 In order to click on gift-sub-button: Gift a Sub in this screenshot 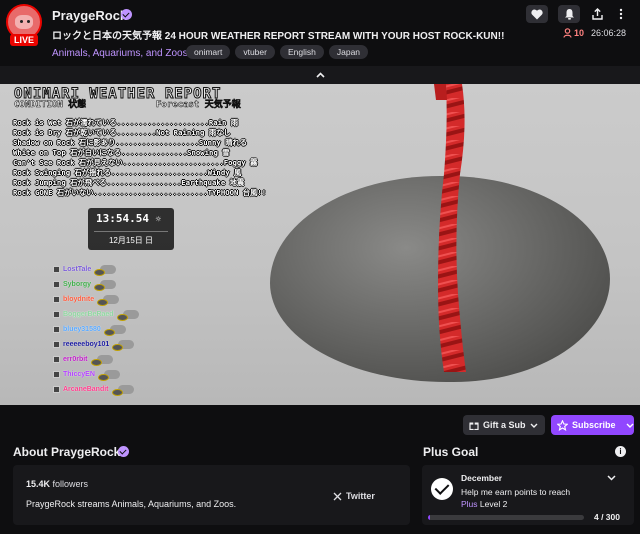, I will do `click(504, 425)`.